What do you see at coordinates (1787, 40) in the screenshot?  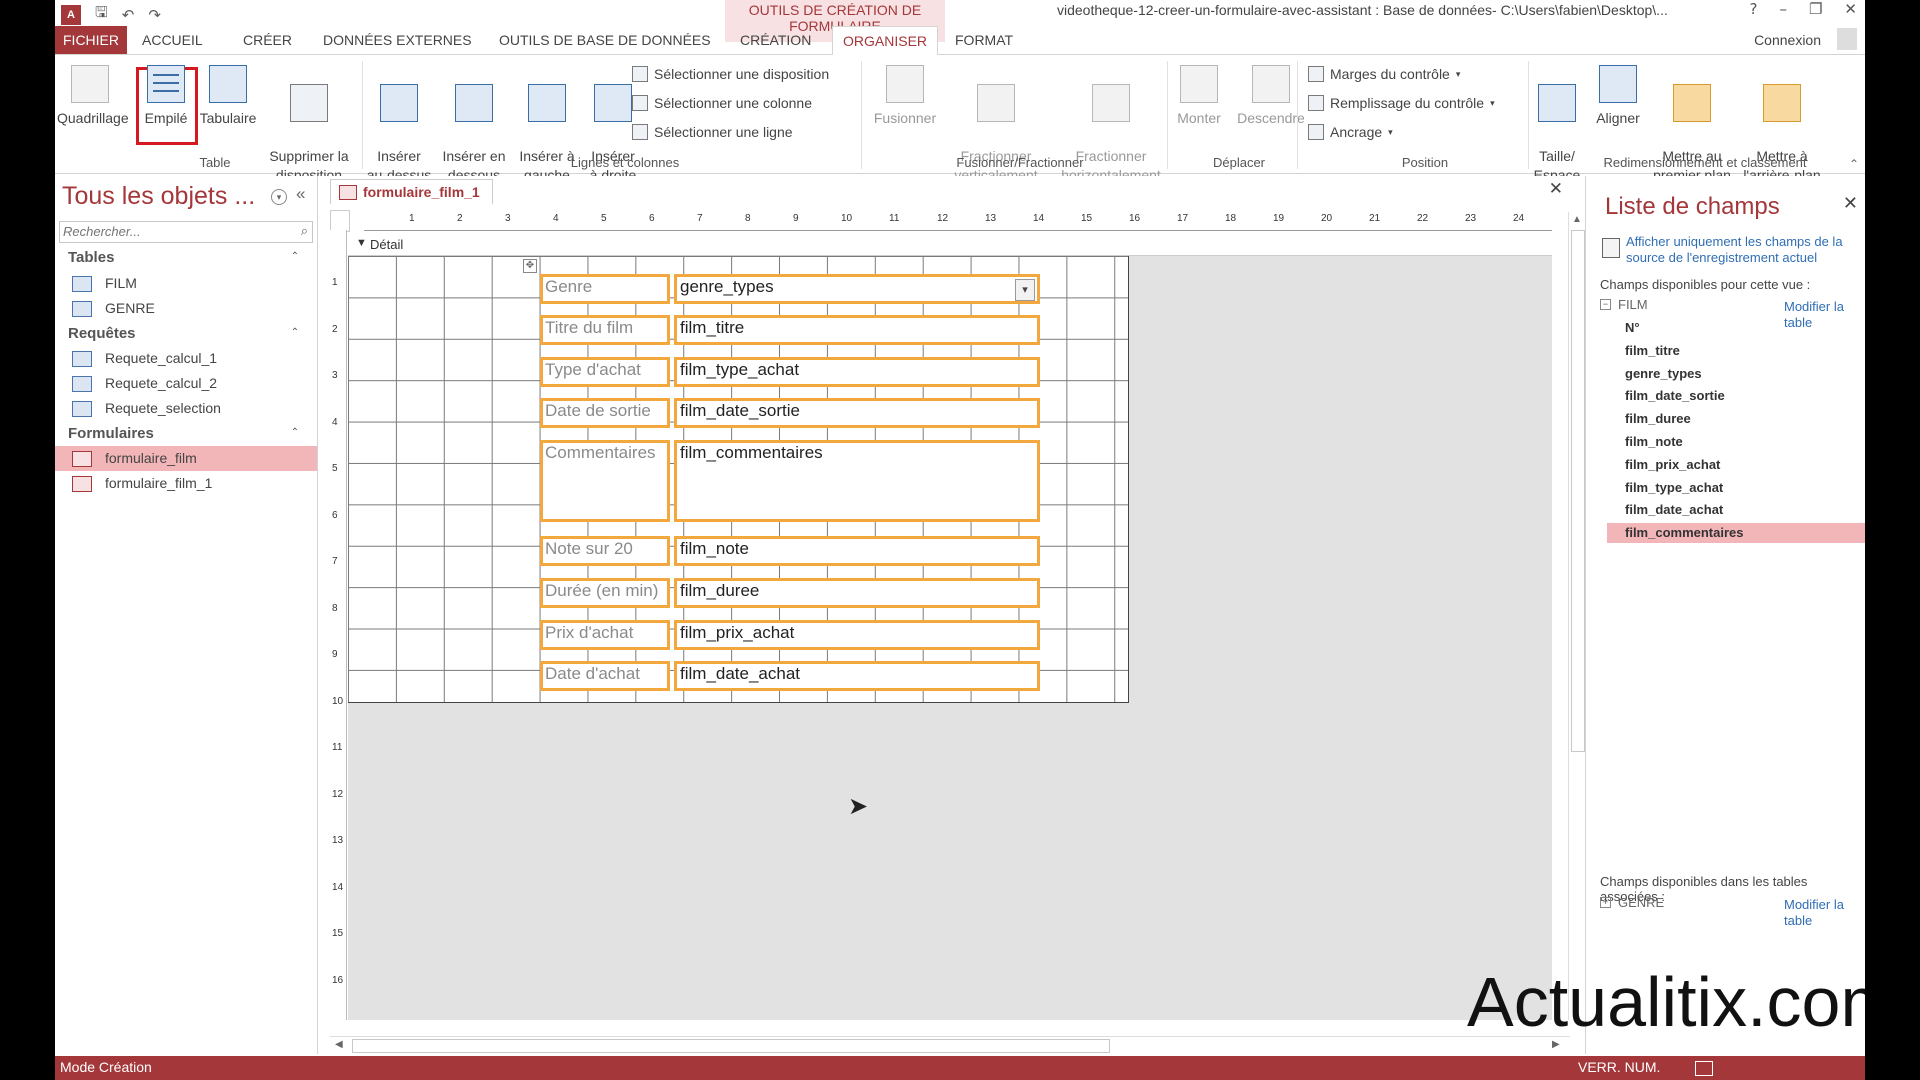 I see `connexion-link: Connexion` at bounding box center [1787, 40].